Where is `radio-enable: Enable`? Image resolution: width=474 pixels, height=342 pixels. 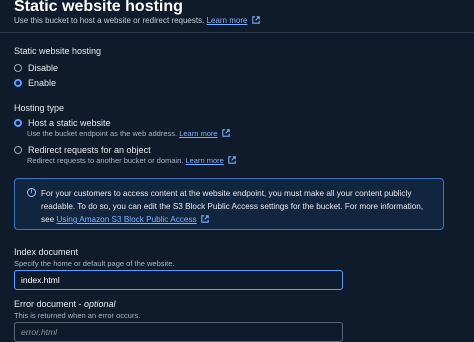
radio-enable: Enable is located at coordinates (35, 83).